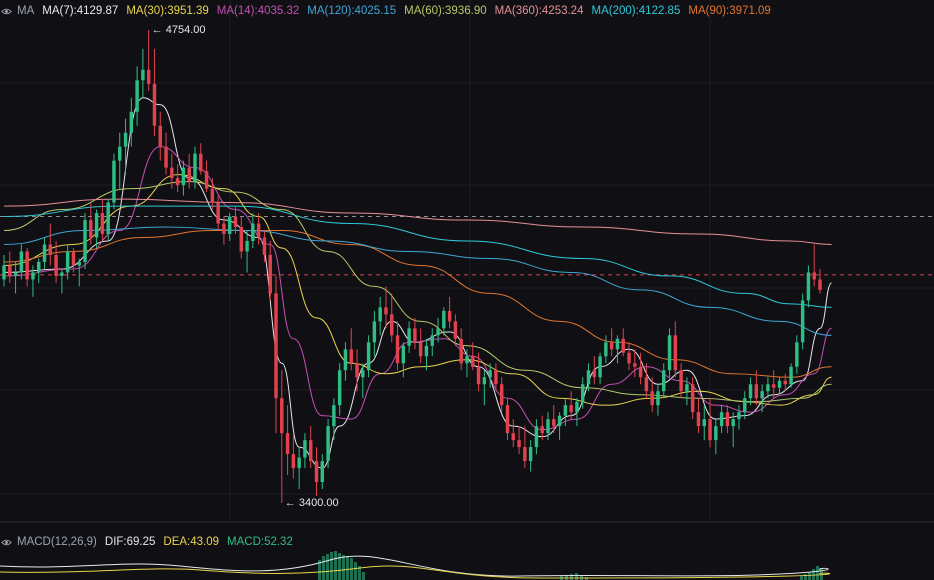  I want to click on ma-legend-item: MA(90):3971.09, so click(729, 11).